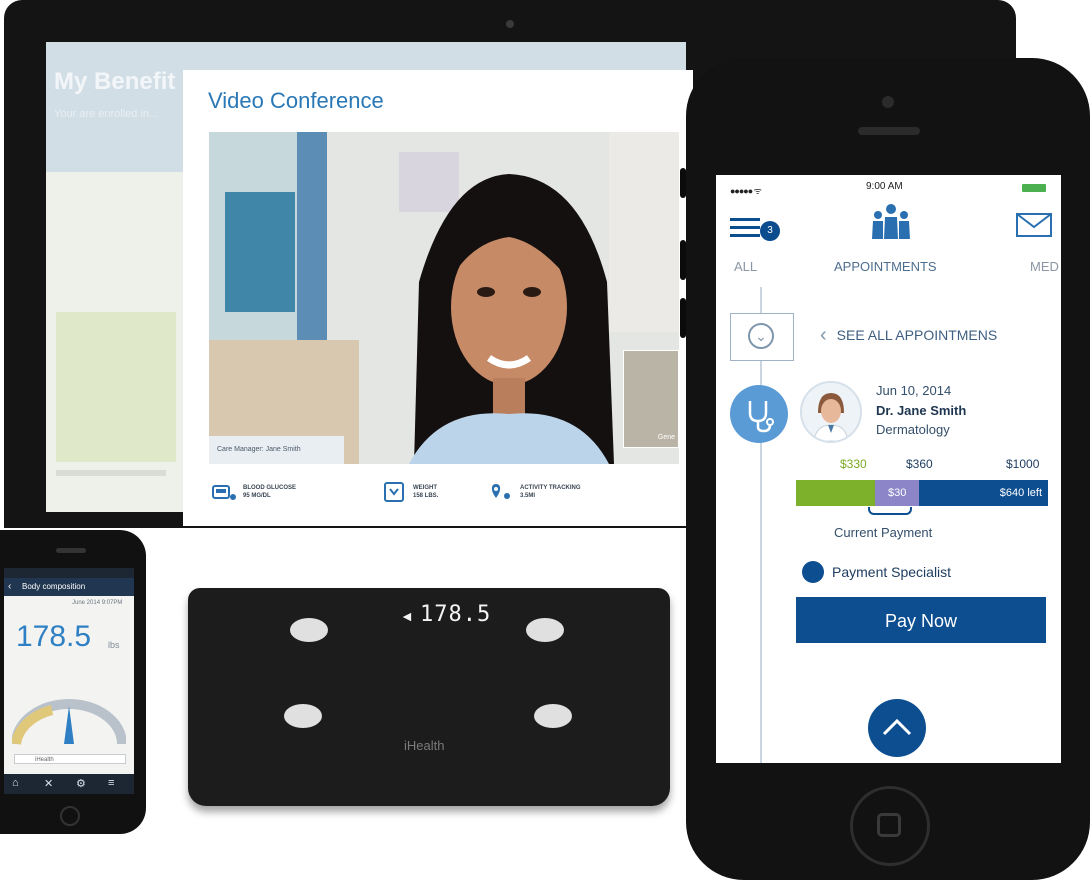 Image resolution: width=1091 pixels, height=881 pixels. What do you see at coordinates (921, 620) in the screenshot?
I see `pay-now-button: Pay Now` at bounding box center [921, 620].